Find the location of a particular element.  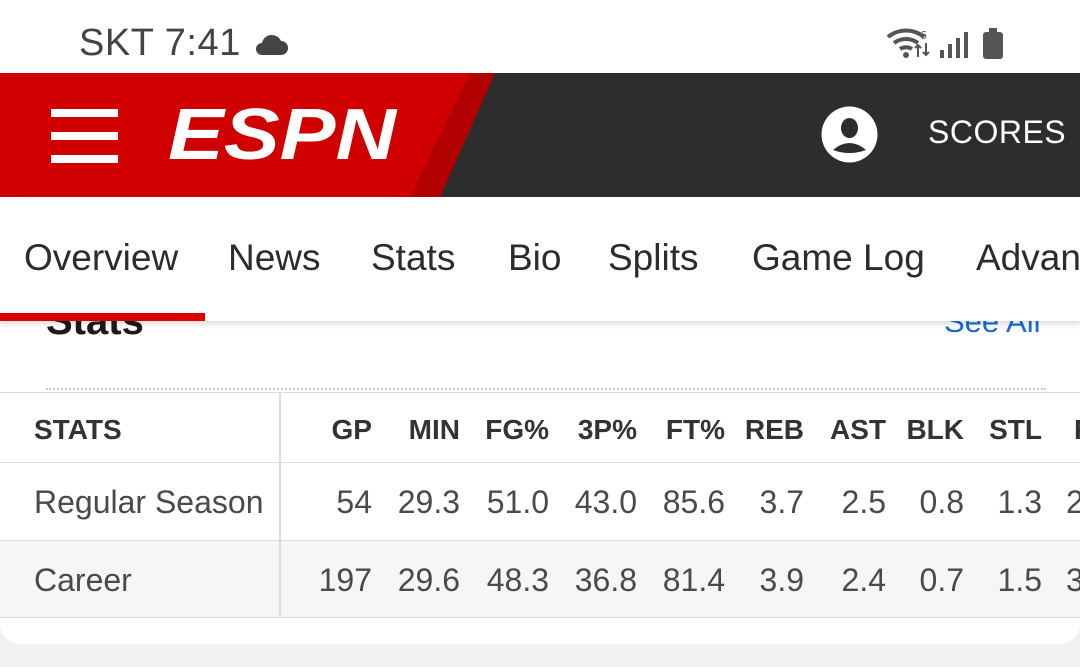

column-header: STATS is located at coordinates (78, 429).